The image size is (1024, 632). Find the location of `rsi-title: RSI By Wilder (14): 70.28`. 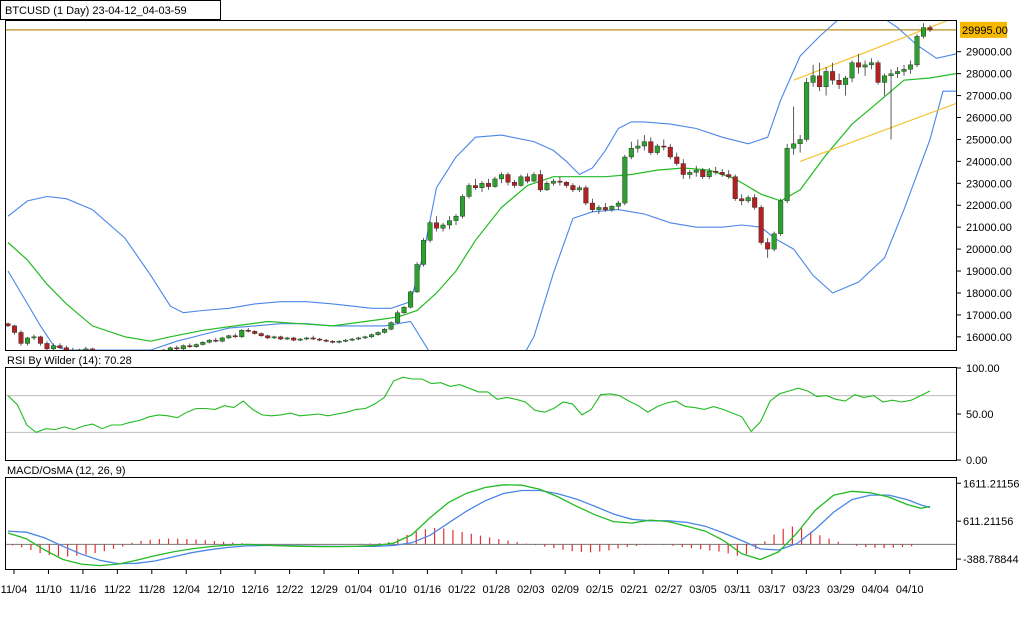

rsi-title: RSI By Wilder (14): 70.28 is located at coordinates (69, 361).